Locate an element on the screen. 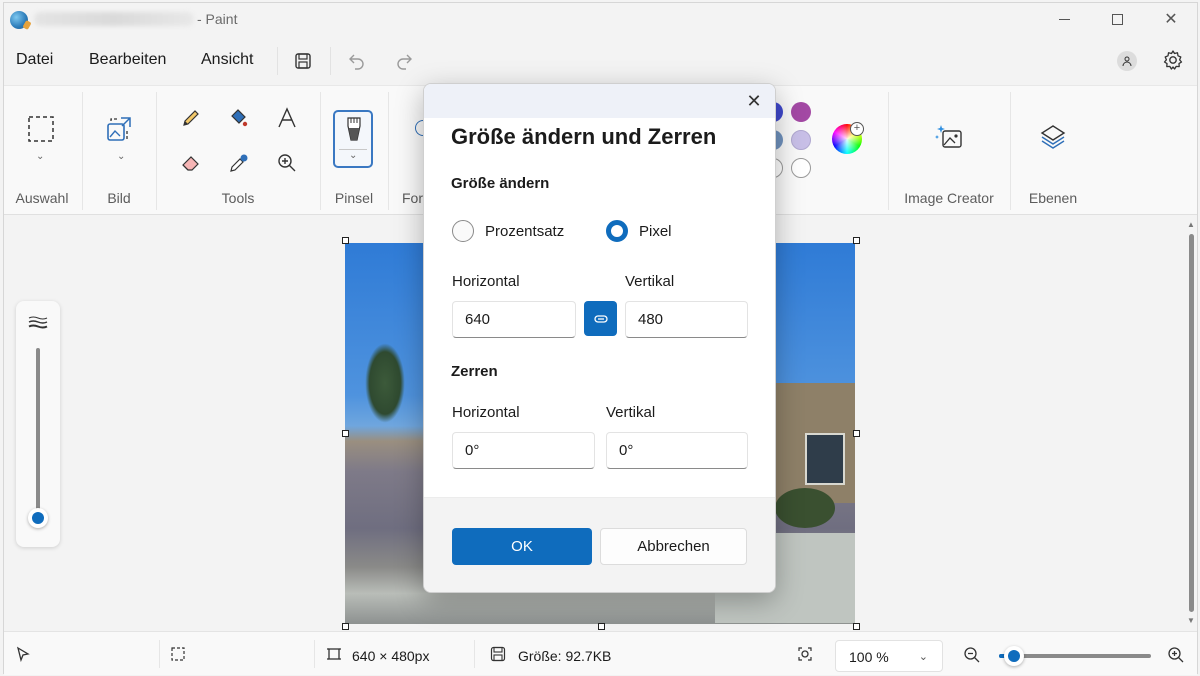  zoom-level-dropdown: 100 % ⌄ is located at coordinates (889, 656).